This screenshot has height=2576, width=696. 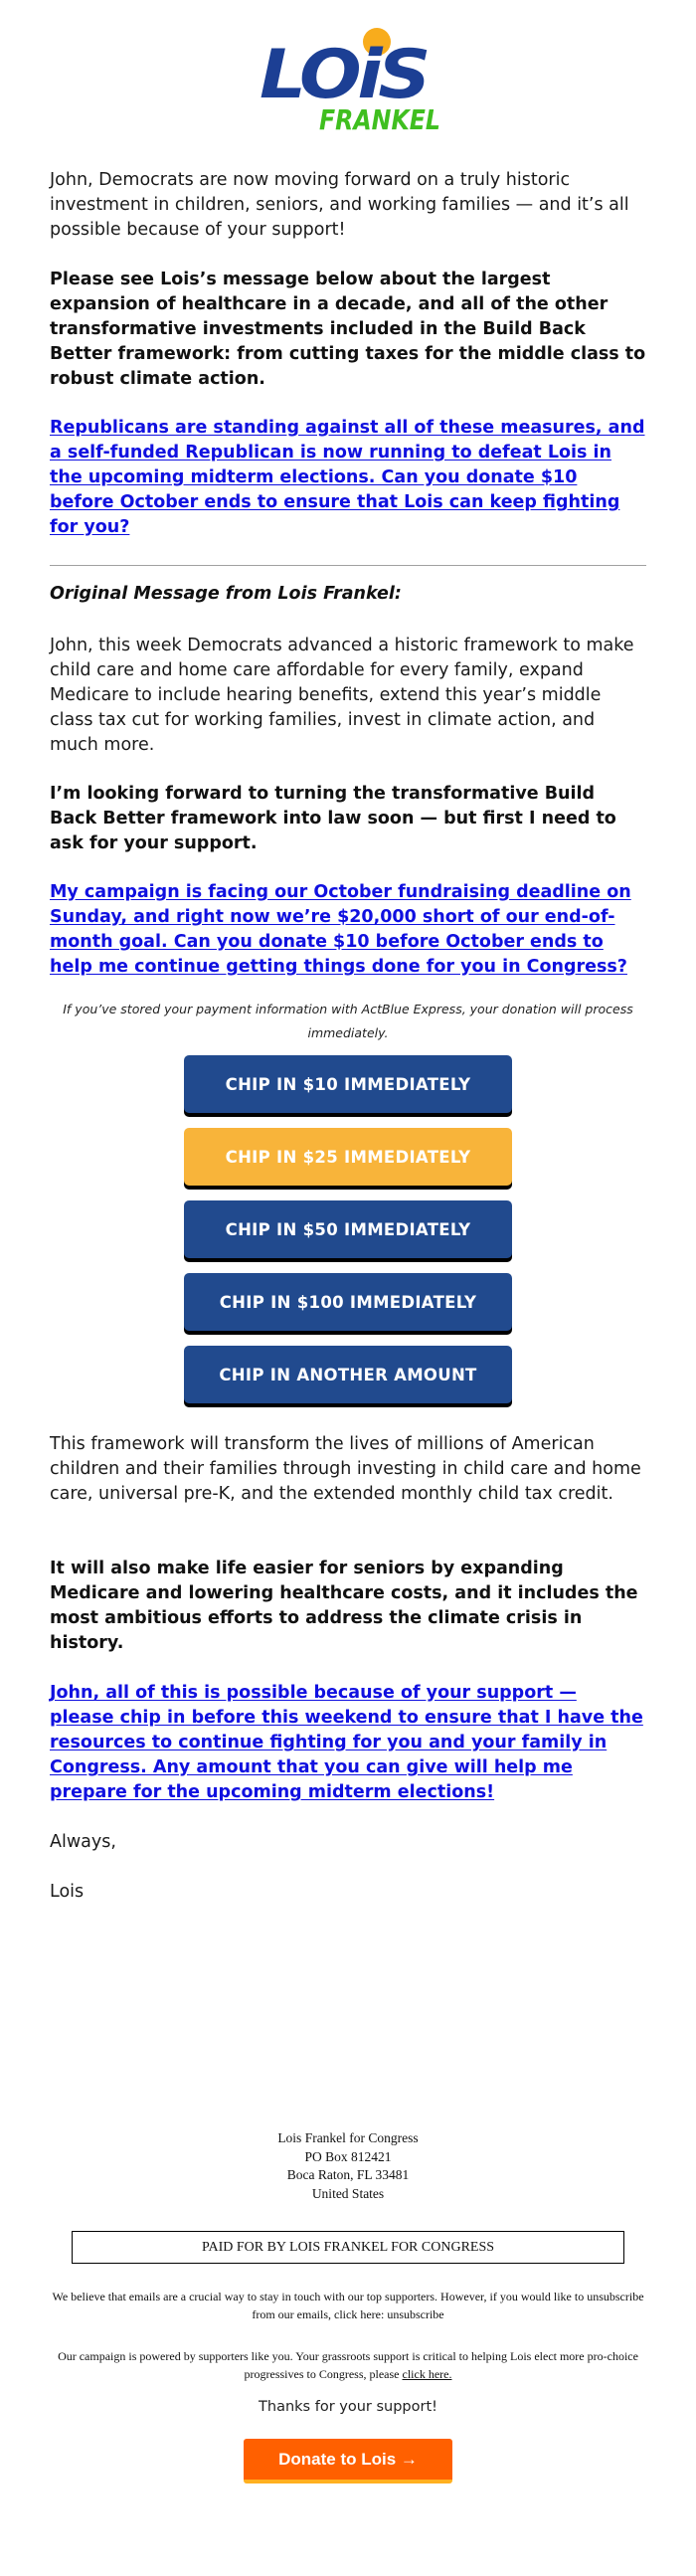 I want to click on signoff-block: Always,, so click(x=348, y=1842).